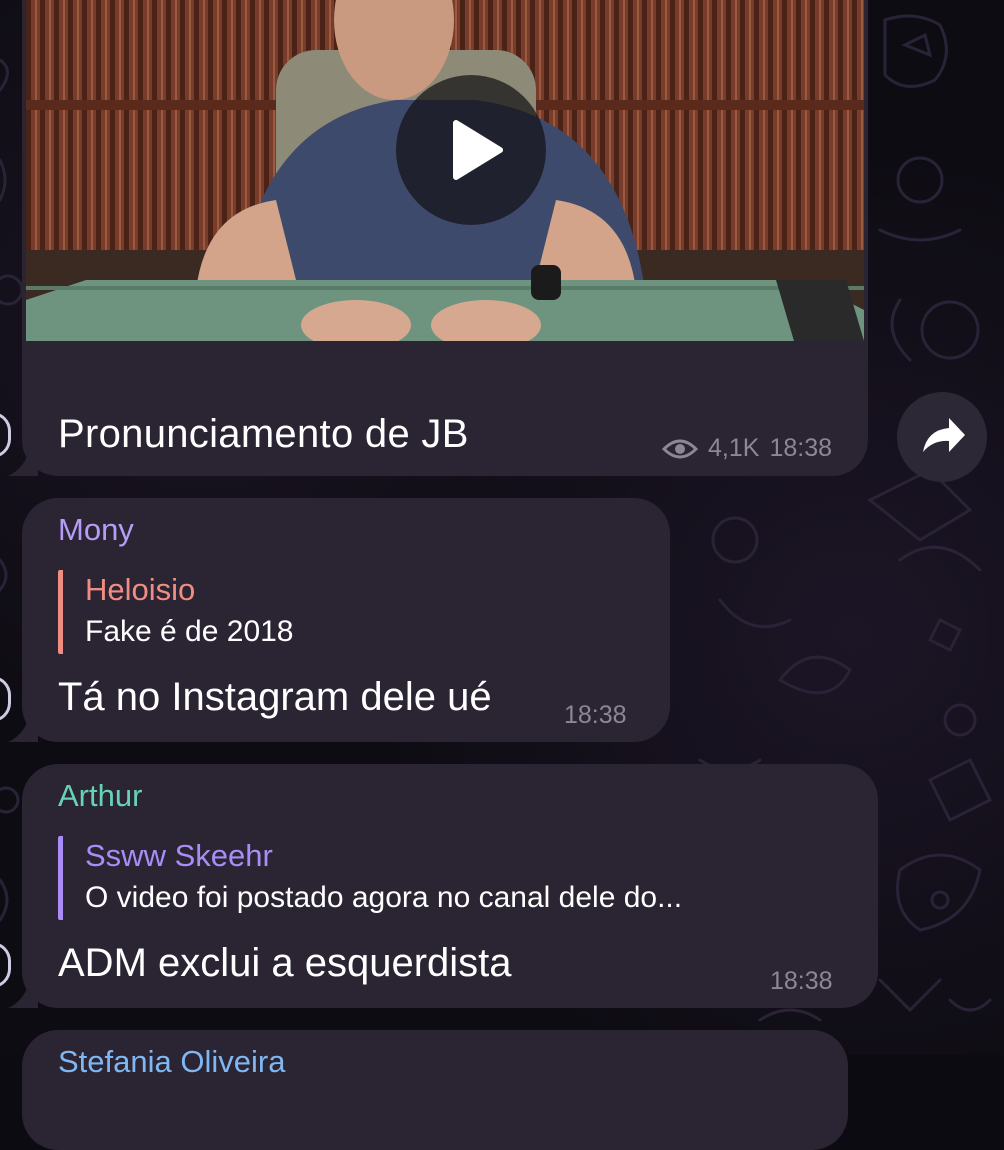  What do you see at coordinates (140, 589) in the screenshot?
I see `reply-author: Heloisio` at bounding box center [140, 589].